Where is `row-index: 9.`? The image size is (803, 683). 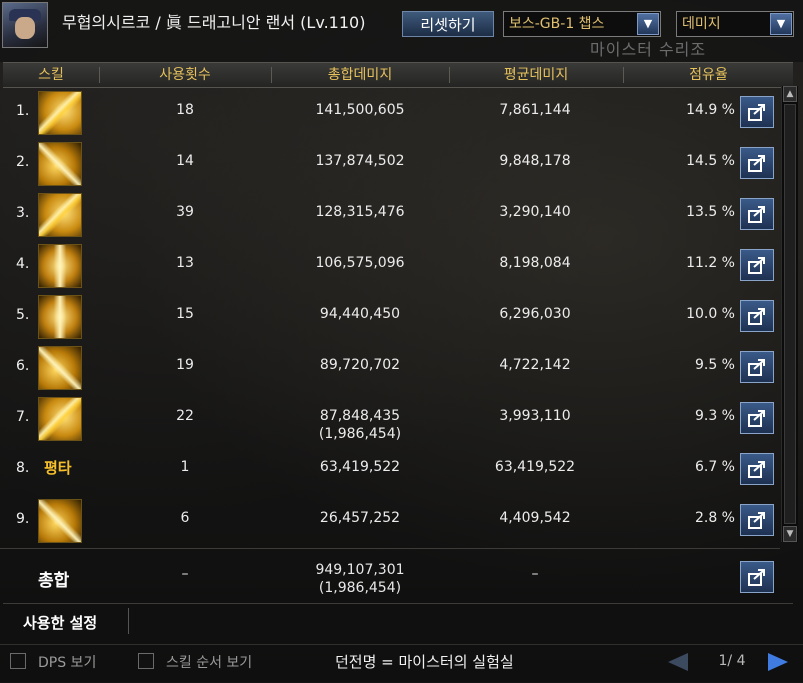
row-index: 9. is located at coordinates (23, 519).